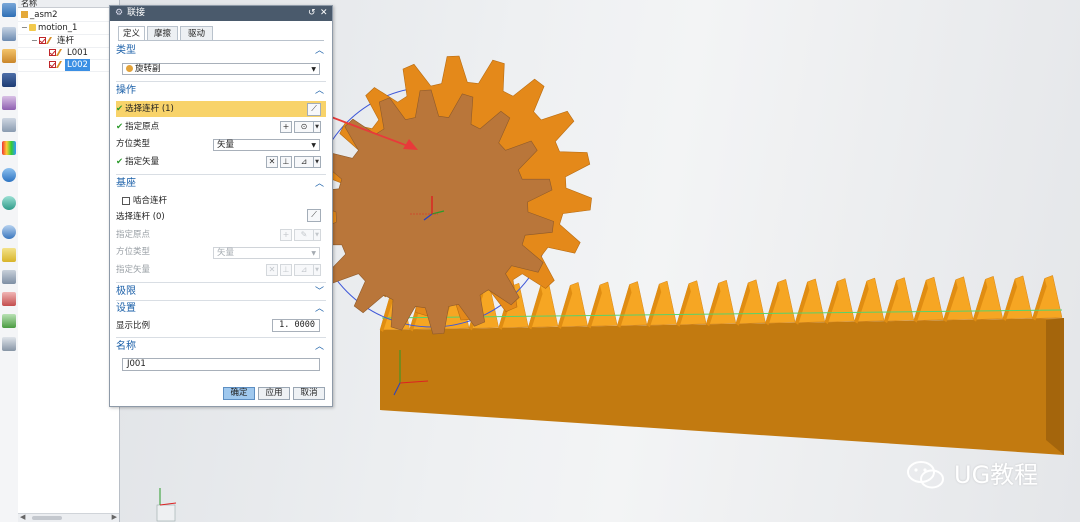 This screenshot has height=522, width=1080. I want to click on section-name-header: 名称 ︿, so click(221, 347).